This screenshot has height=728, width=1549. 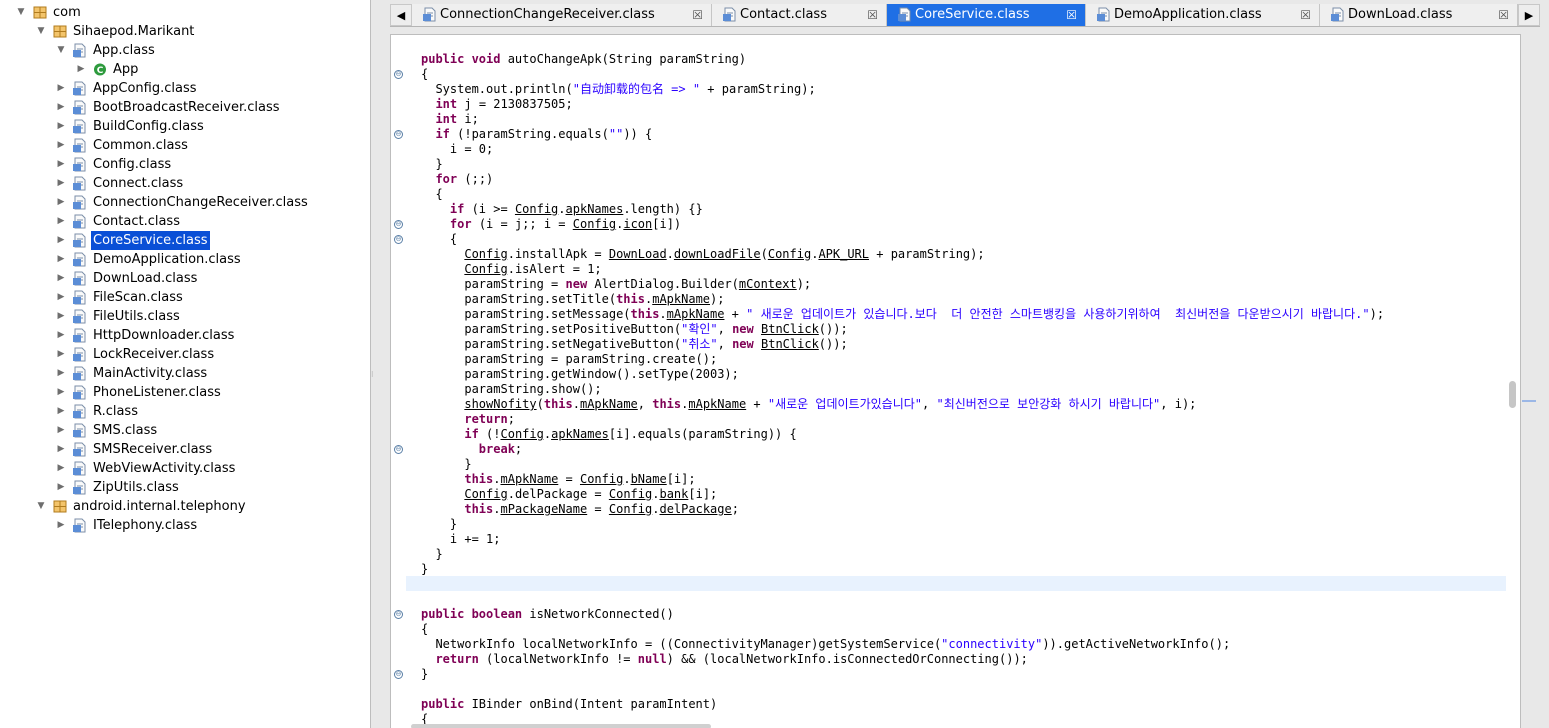 What do you see at coordinates (185, 411) in the screenshot?
I see `tree-item: ▶ R.class` at bounding box center [185, 411].